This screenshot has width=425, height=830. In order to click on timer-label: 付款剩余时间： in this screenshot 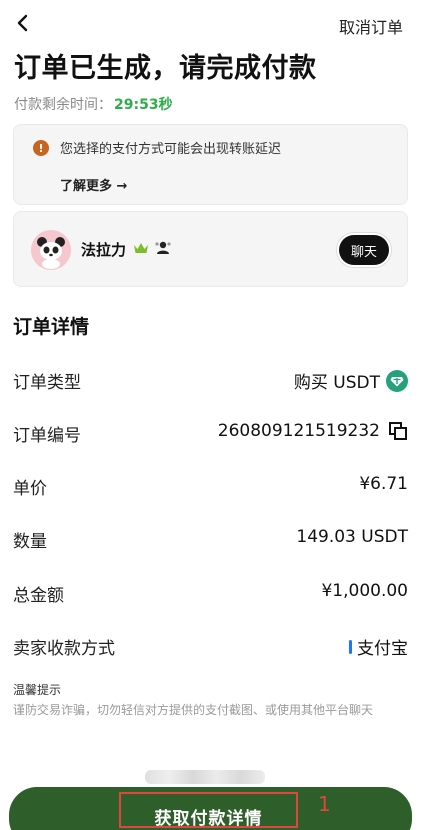, I will do `click(63, 105)`.